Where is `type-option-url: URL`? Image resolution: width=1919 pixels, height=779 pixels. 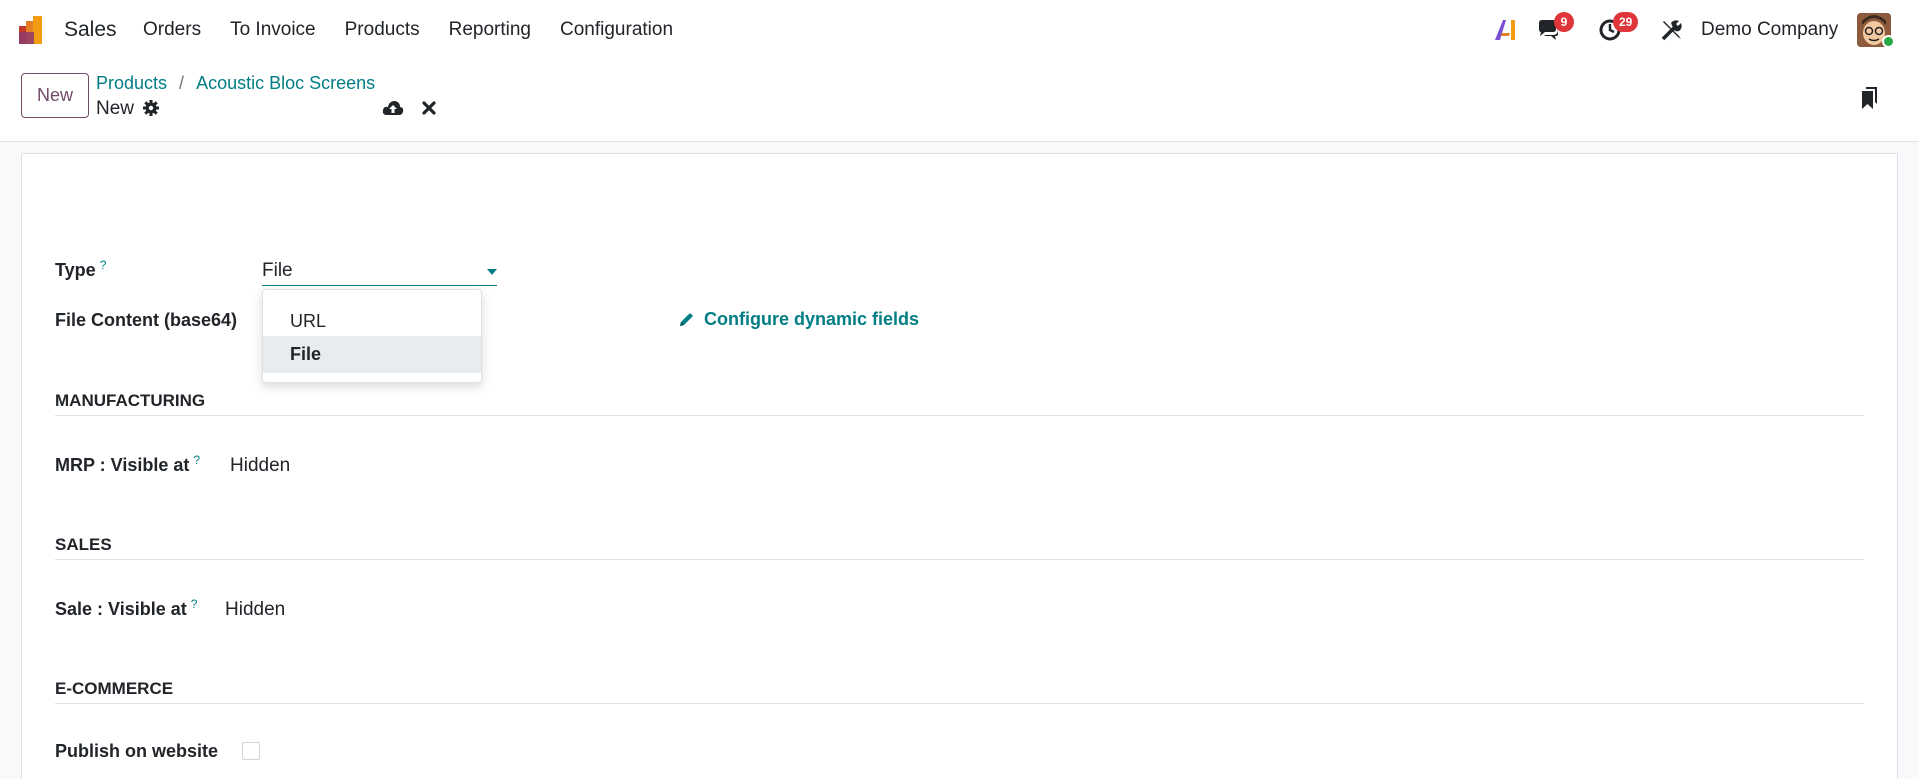
type-option-url: URL is located at coordinates (372, 321).